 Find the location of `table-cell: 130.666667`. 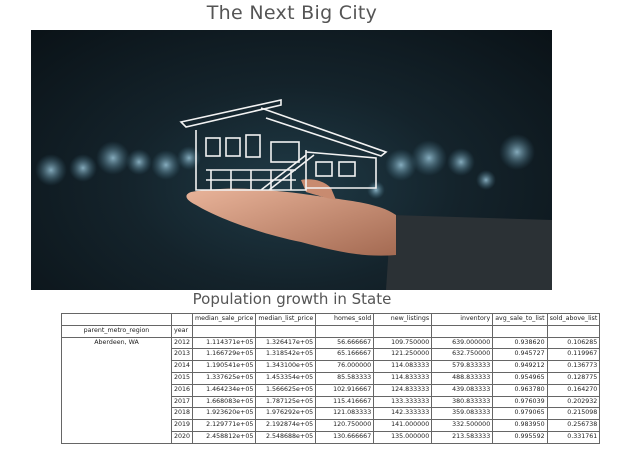

table-cell: 130.666667 is located at coordinates (345, 437).